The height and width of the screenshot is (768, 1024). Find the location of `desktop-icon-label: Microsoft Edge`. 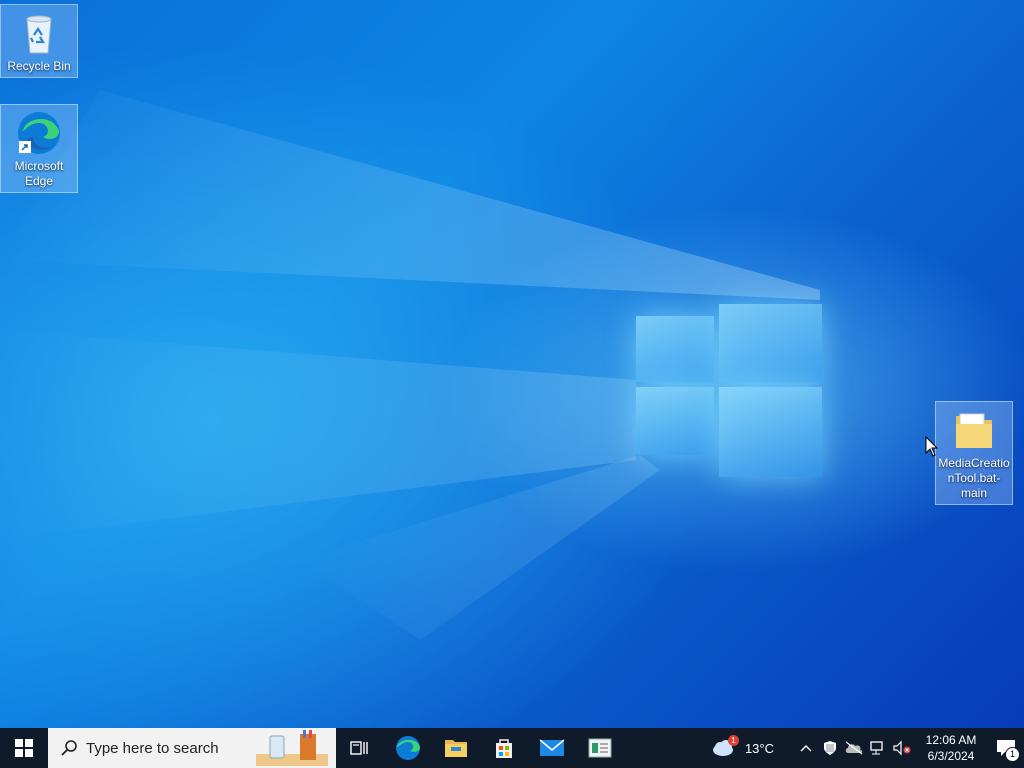

desktop-icon-label: Microsoft Edge is located at coordinates (39, 173).